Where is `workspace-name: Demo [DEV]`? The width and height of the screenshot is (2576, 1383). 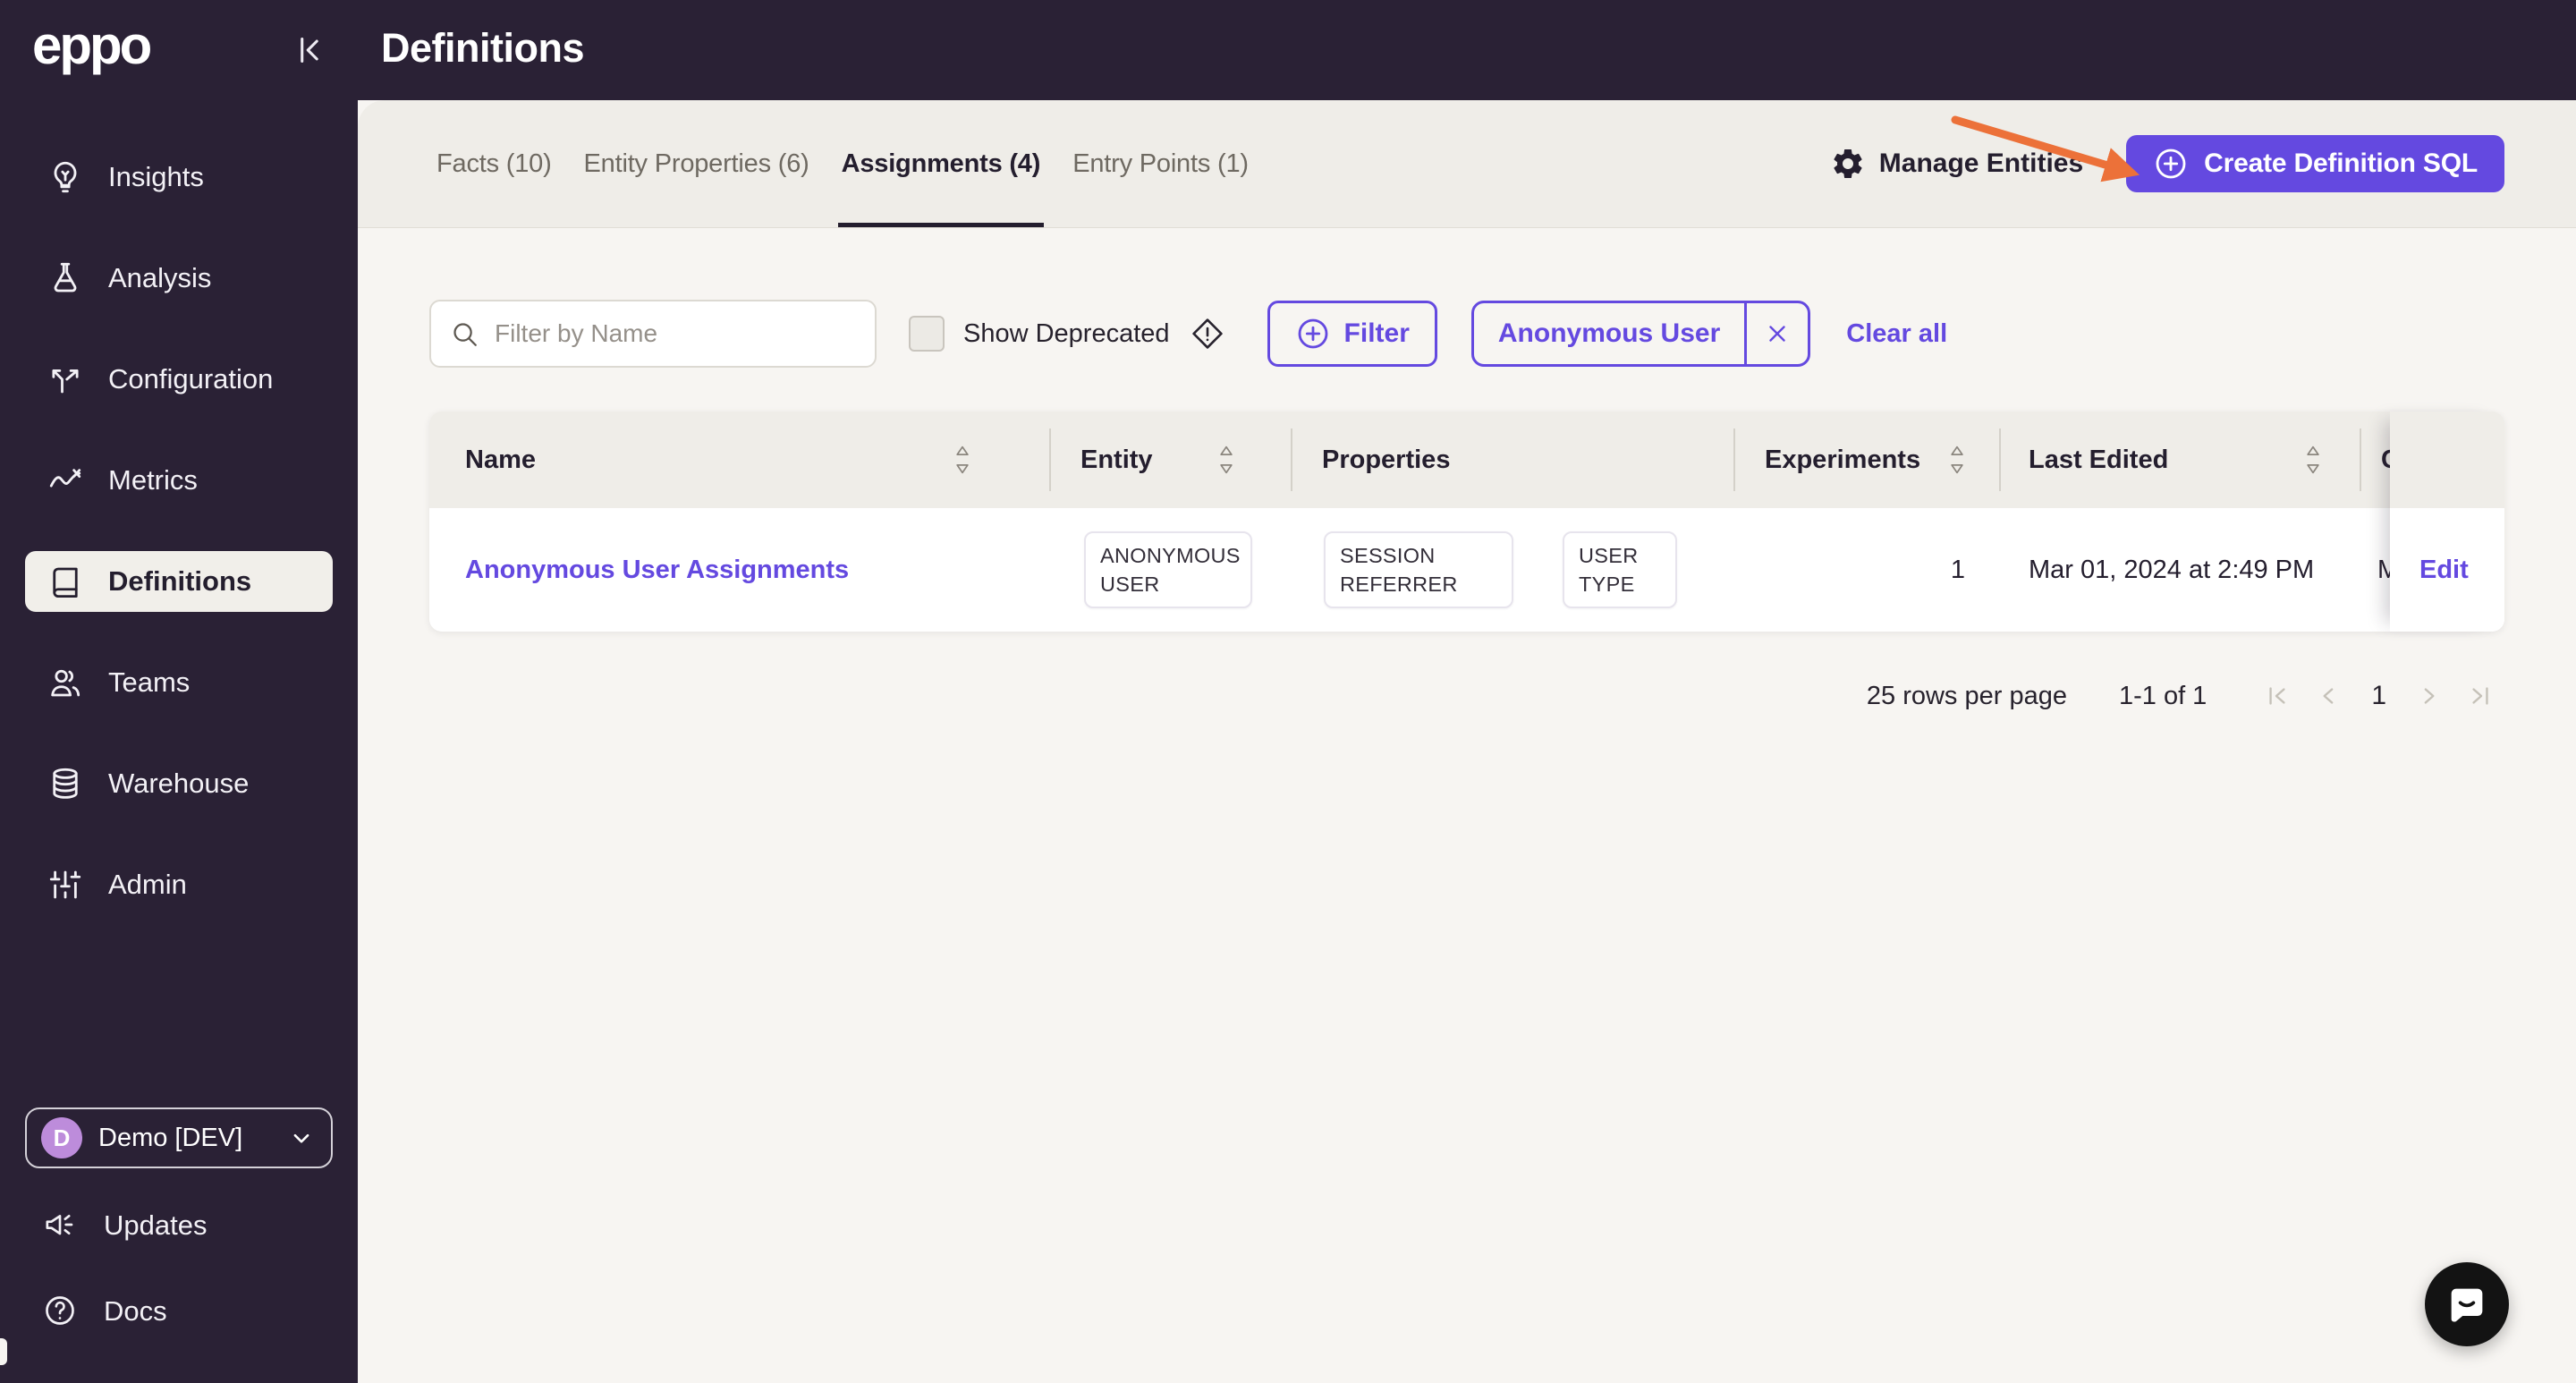 workspace-name: Demo [DEV] is located at coordinates (170, 1138).